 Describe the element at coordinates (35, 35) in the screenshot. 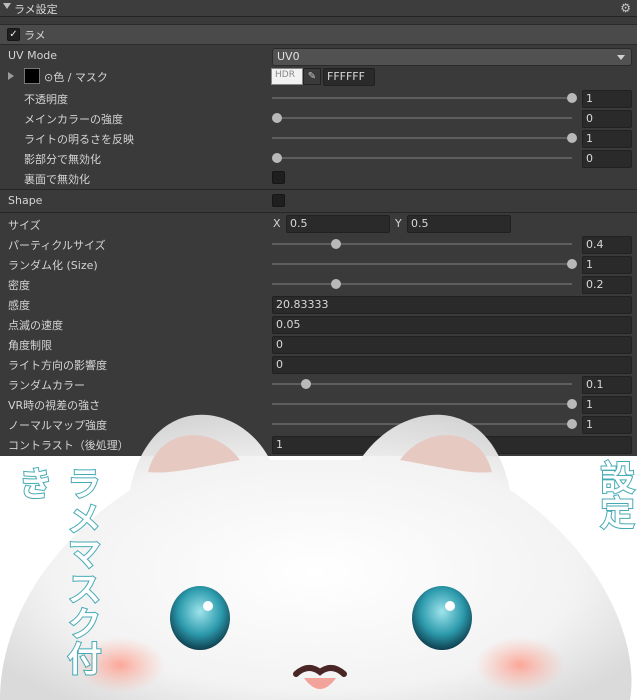

I see `lame-foldout-label: ラメ` at that location.